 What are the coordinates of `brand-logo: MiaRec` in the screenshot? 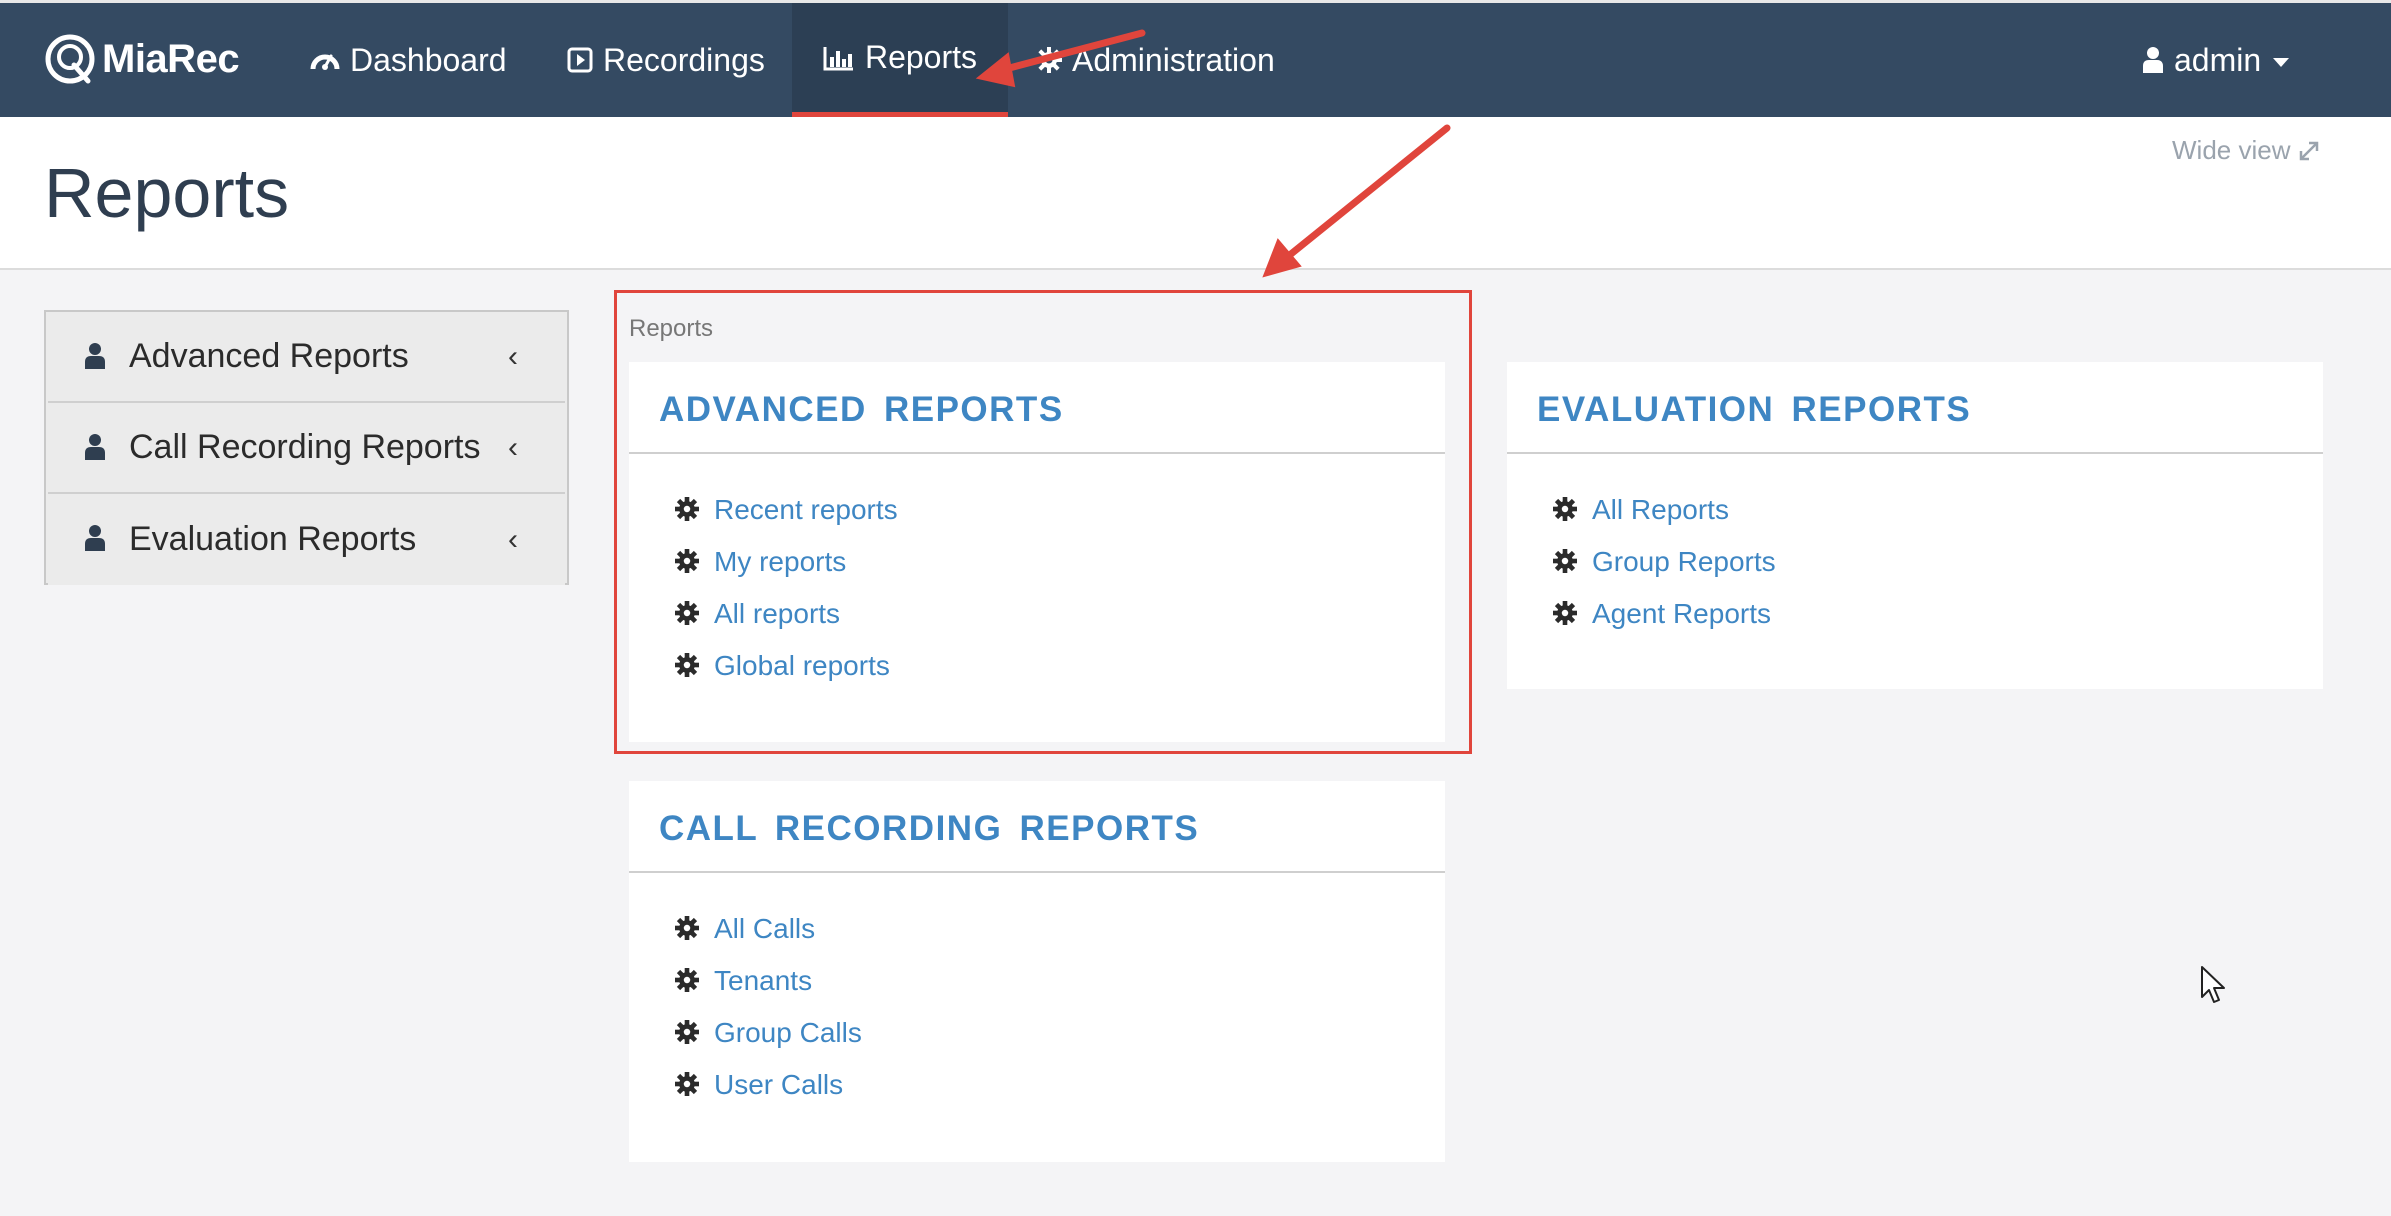 It's located at (142, 59).